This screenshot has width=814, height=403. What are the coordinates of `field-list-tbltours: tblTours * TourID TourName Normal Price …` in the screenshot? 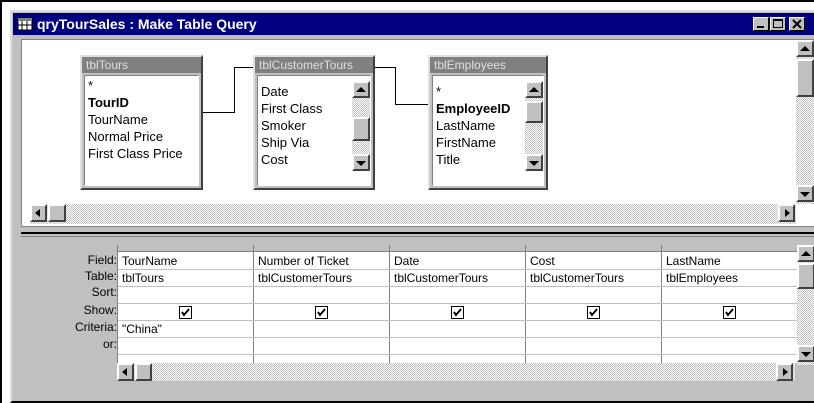 It's located at (141, 122).